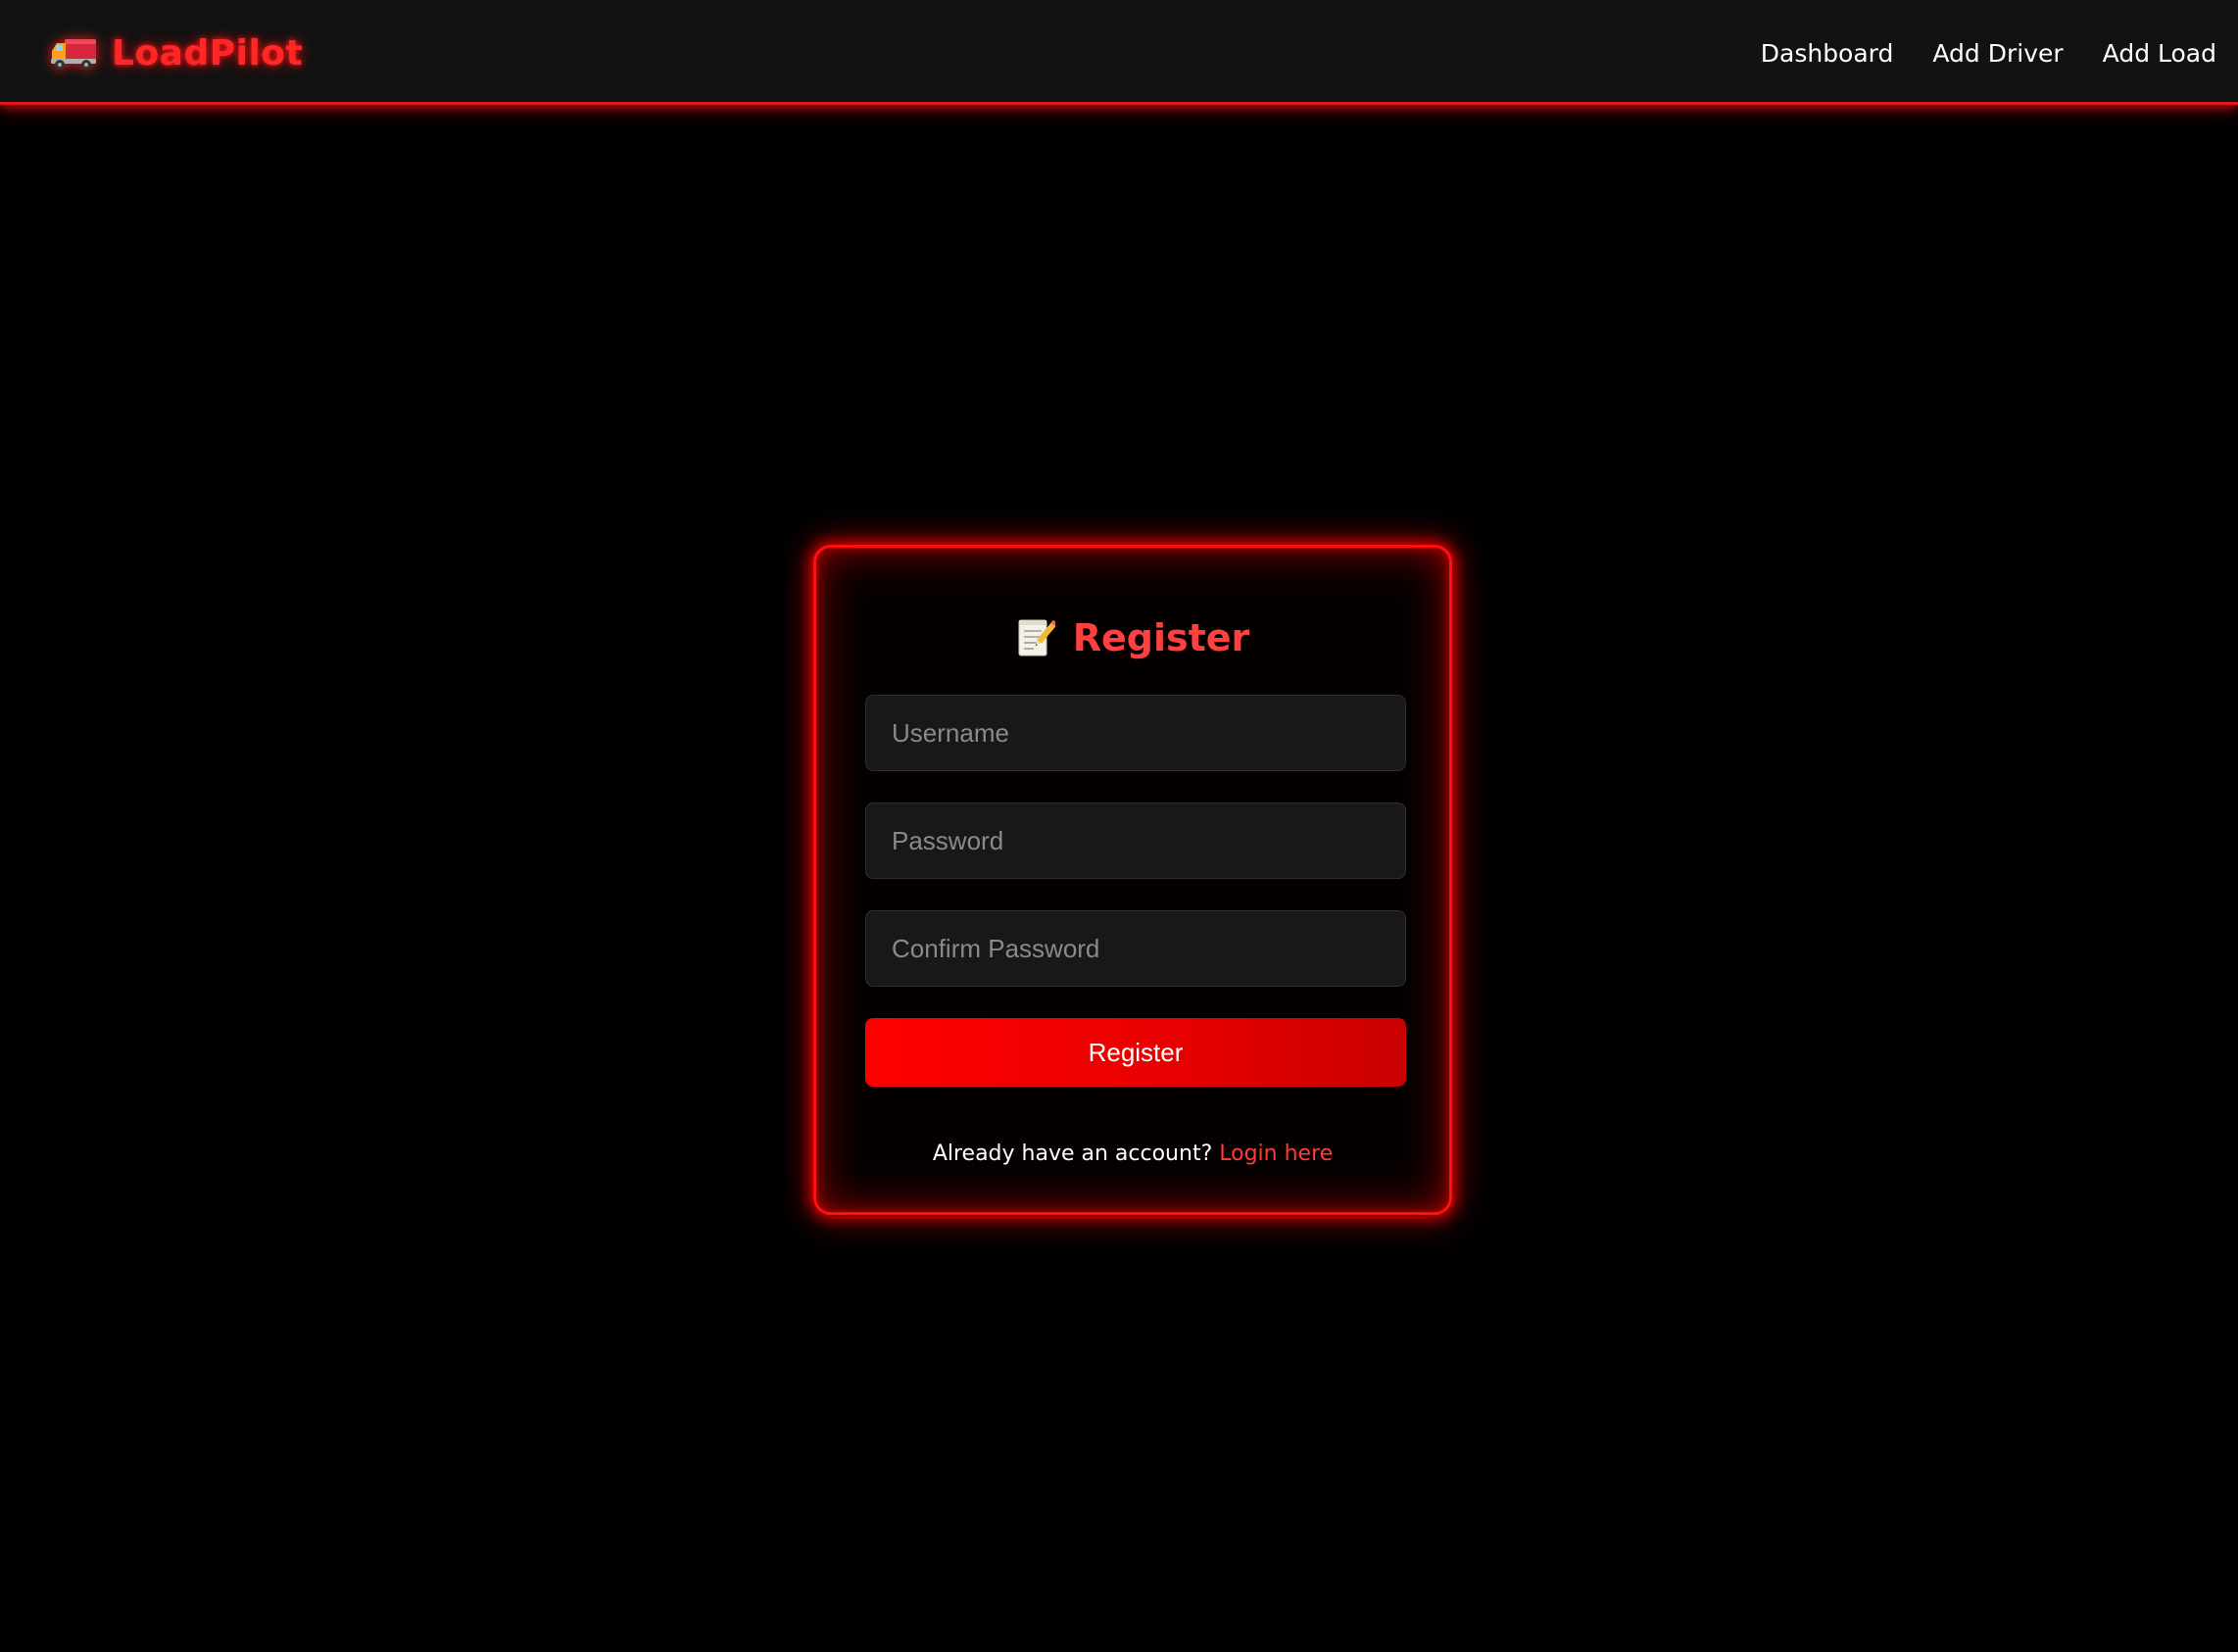  I want to click on brand-name: LoadPilot, so click(208, 52).